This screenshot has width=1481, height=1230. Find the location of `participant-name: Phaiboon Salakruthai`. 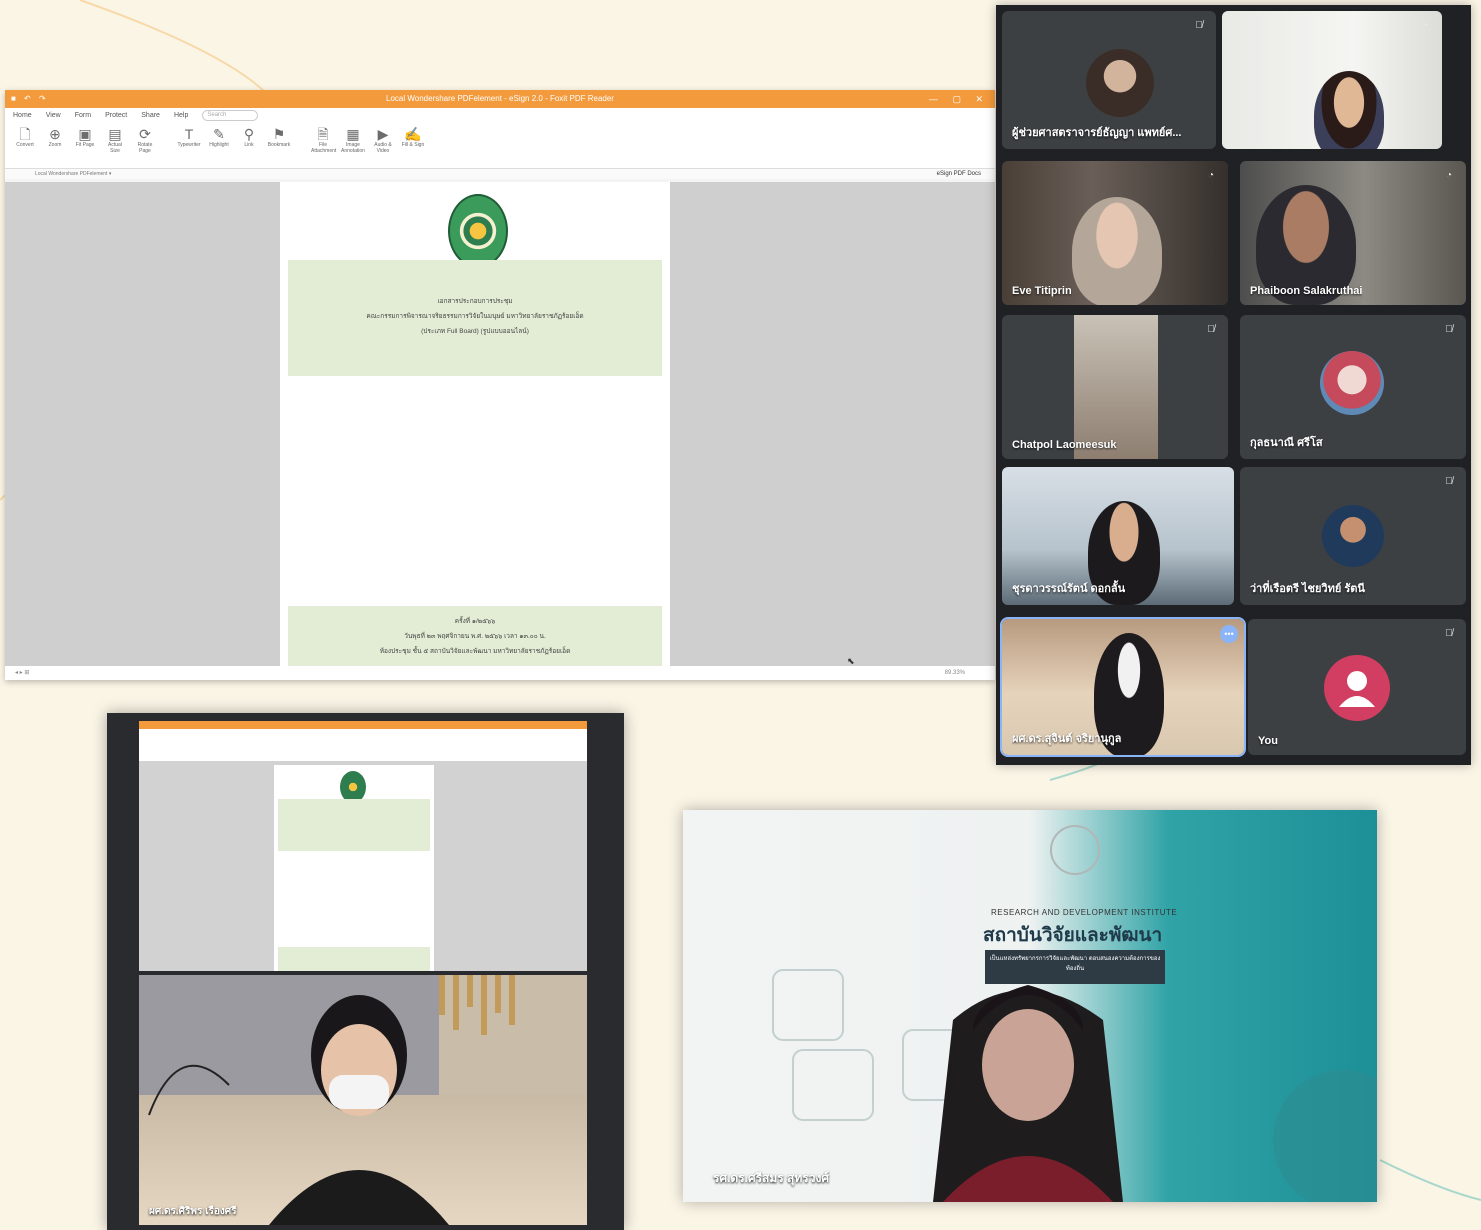

participant-name: Phaiboon Salakruthai is located at coordinates (1306, 291).